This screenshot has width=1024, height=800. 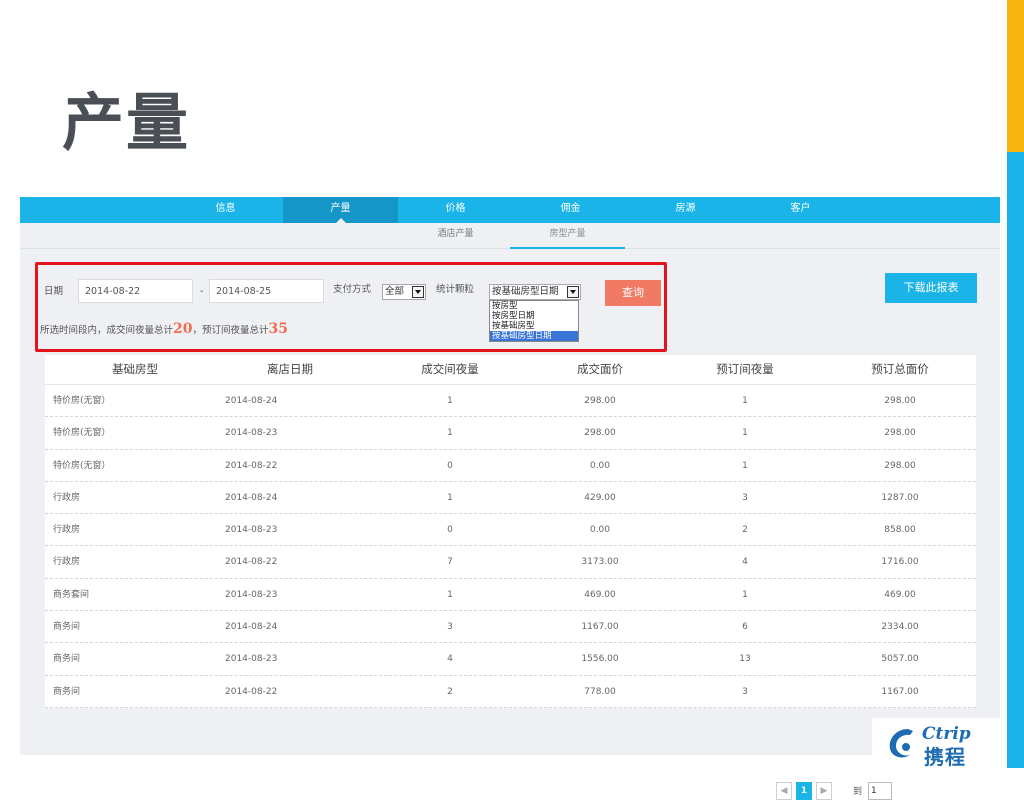 I want to click on table-row: 商务间 2014-08-24 3 1167.00 6 2334.00, so click(x=510, y=627).